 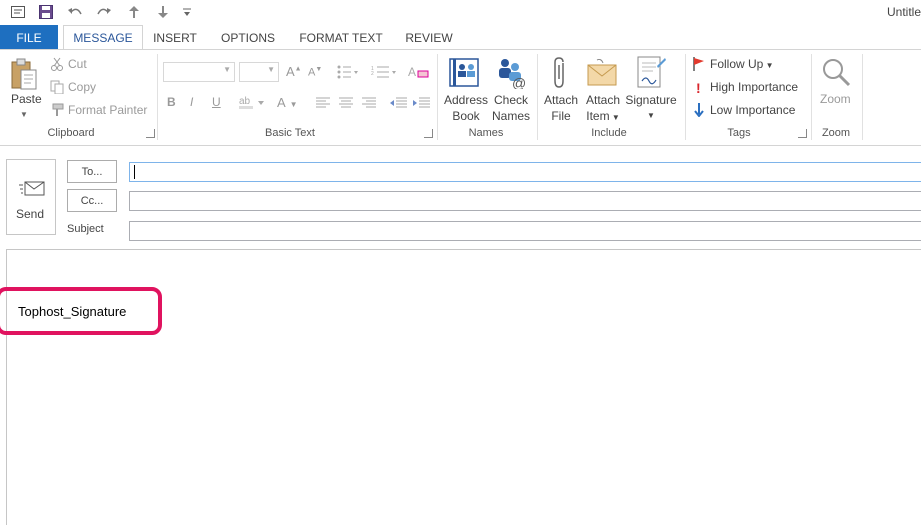 I want to click on tab-file: FILE, so click(x=29, y=37).